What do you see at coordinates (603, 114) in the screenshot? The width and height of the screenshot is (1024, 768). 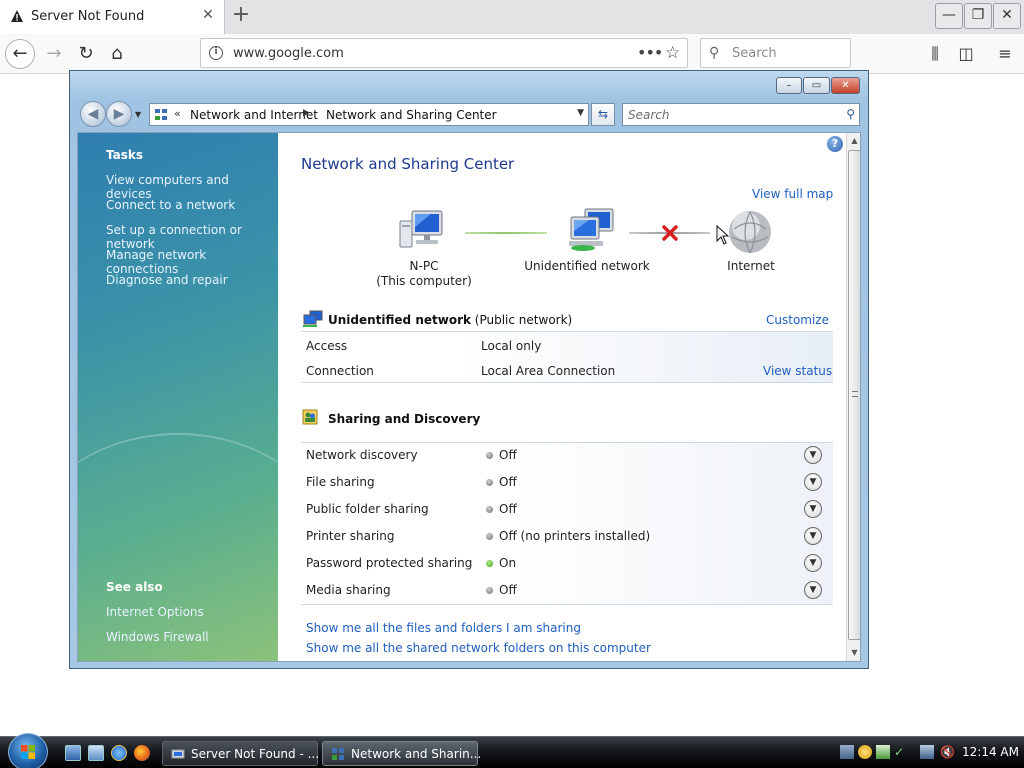 I see `refresh-button: ⇆` at bounding box center [603, 114].